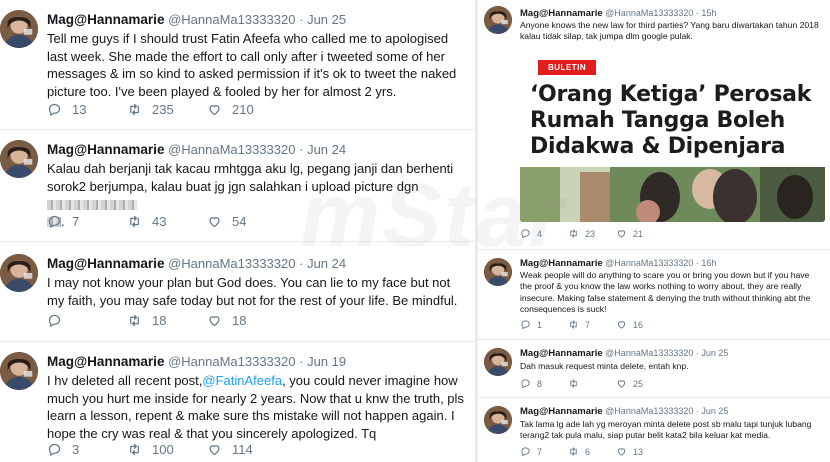 Image resolution: width=830 pixels, height=462 pixels. Describe the element at coordinates (125, 380) in the screenshot. I see `tweet-text-before: I hv deleted all recent post,` at that location.